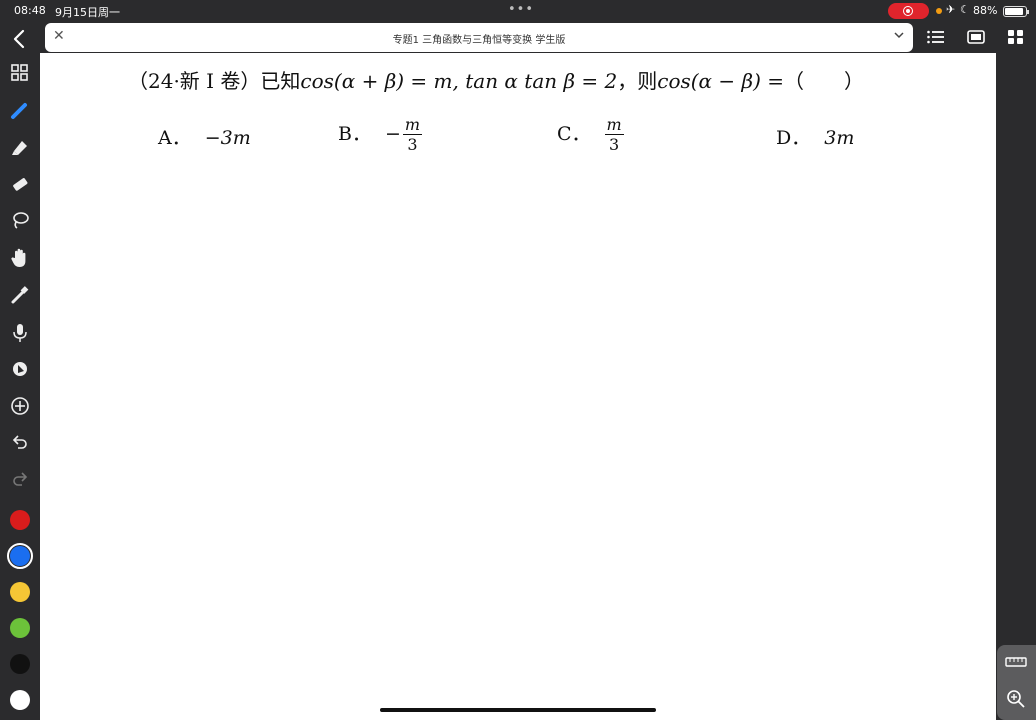  I want to click on ruler-icon, so click(1016, 662).